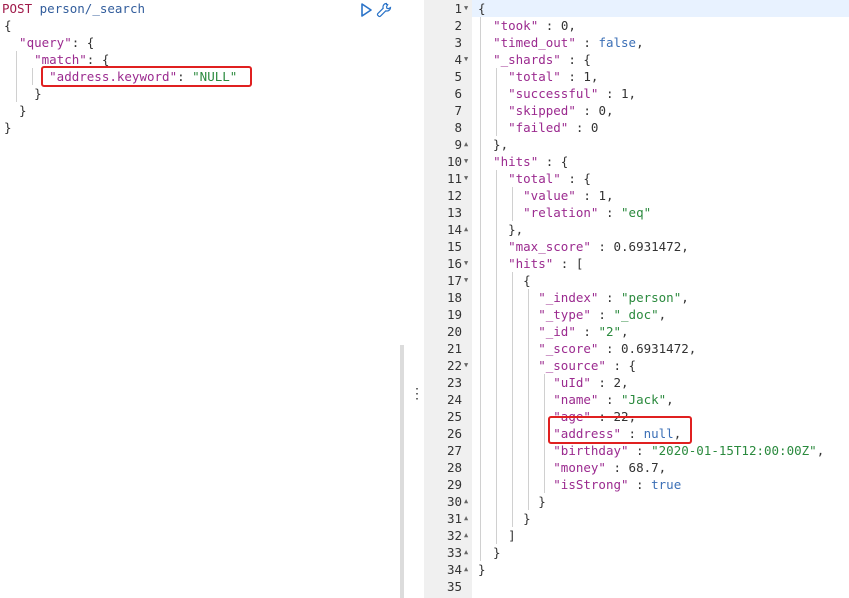 The width and height of the screenshot is (849, 598). What do you see at coordinates (545, 110) in the screenshot?
I see `response-line: "skipped" : 0,` at bounding box center [545, 110].